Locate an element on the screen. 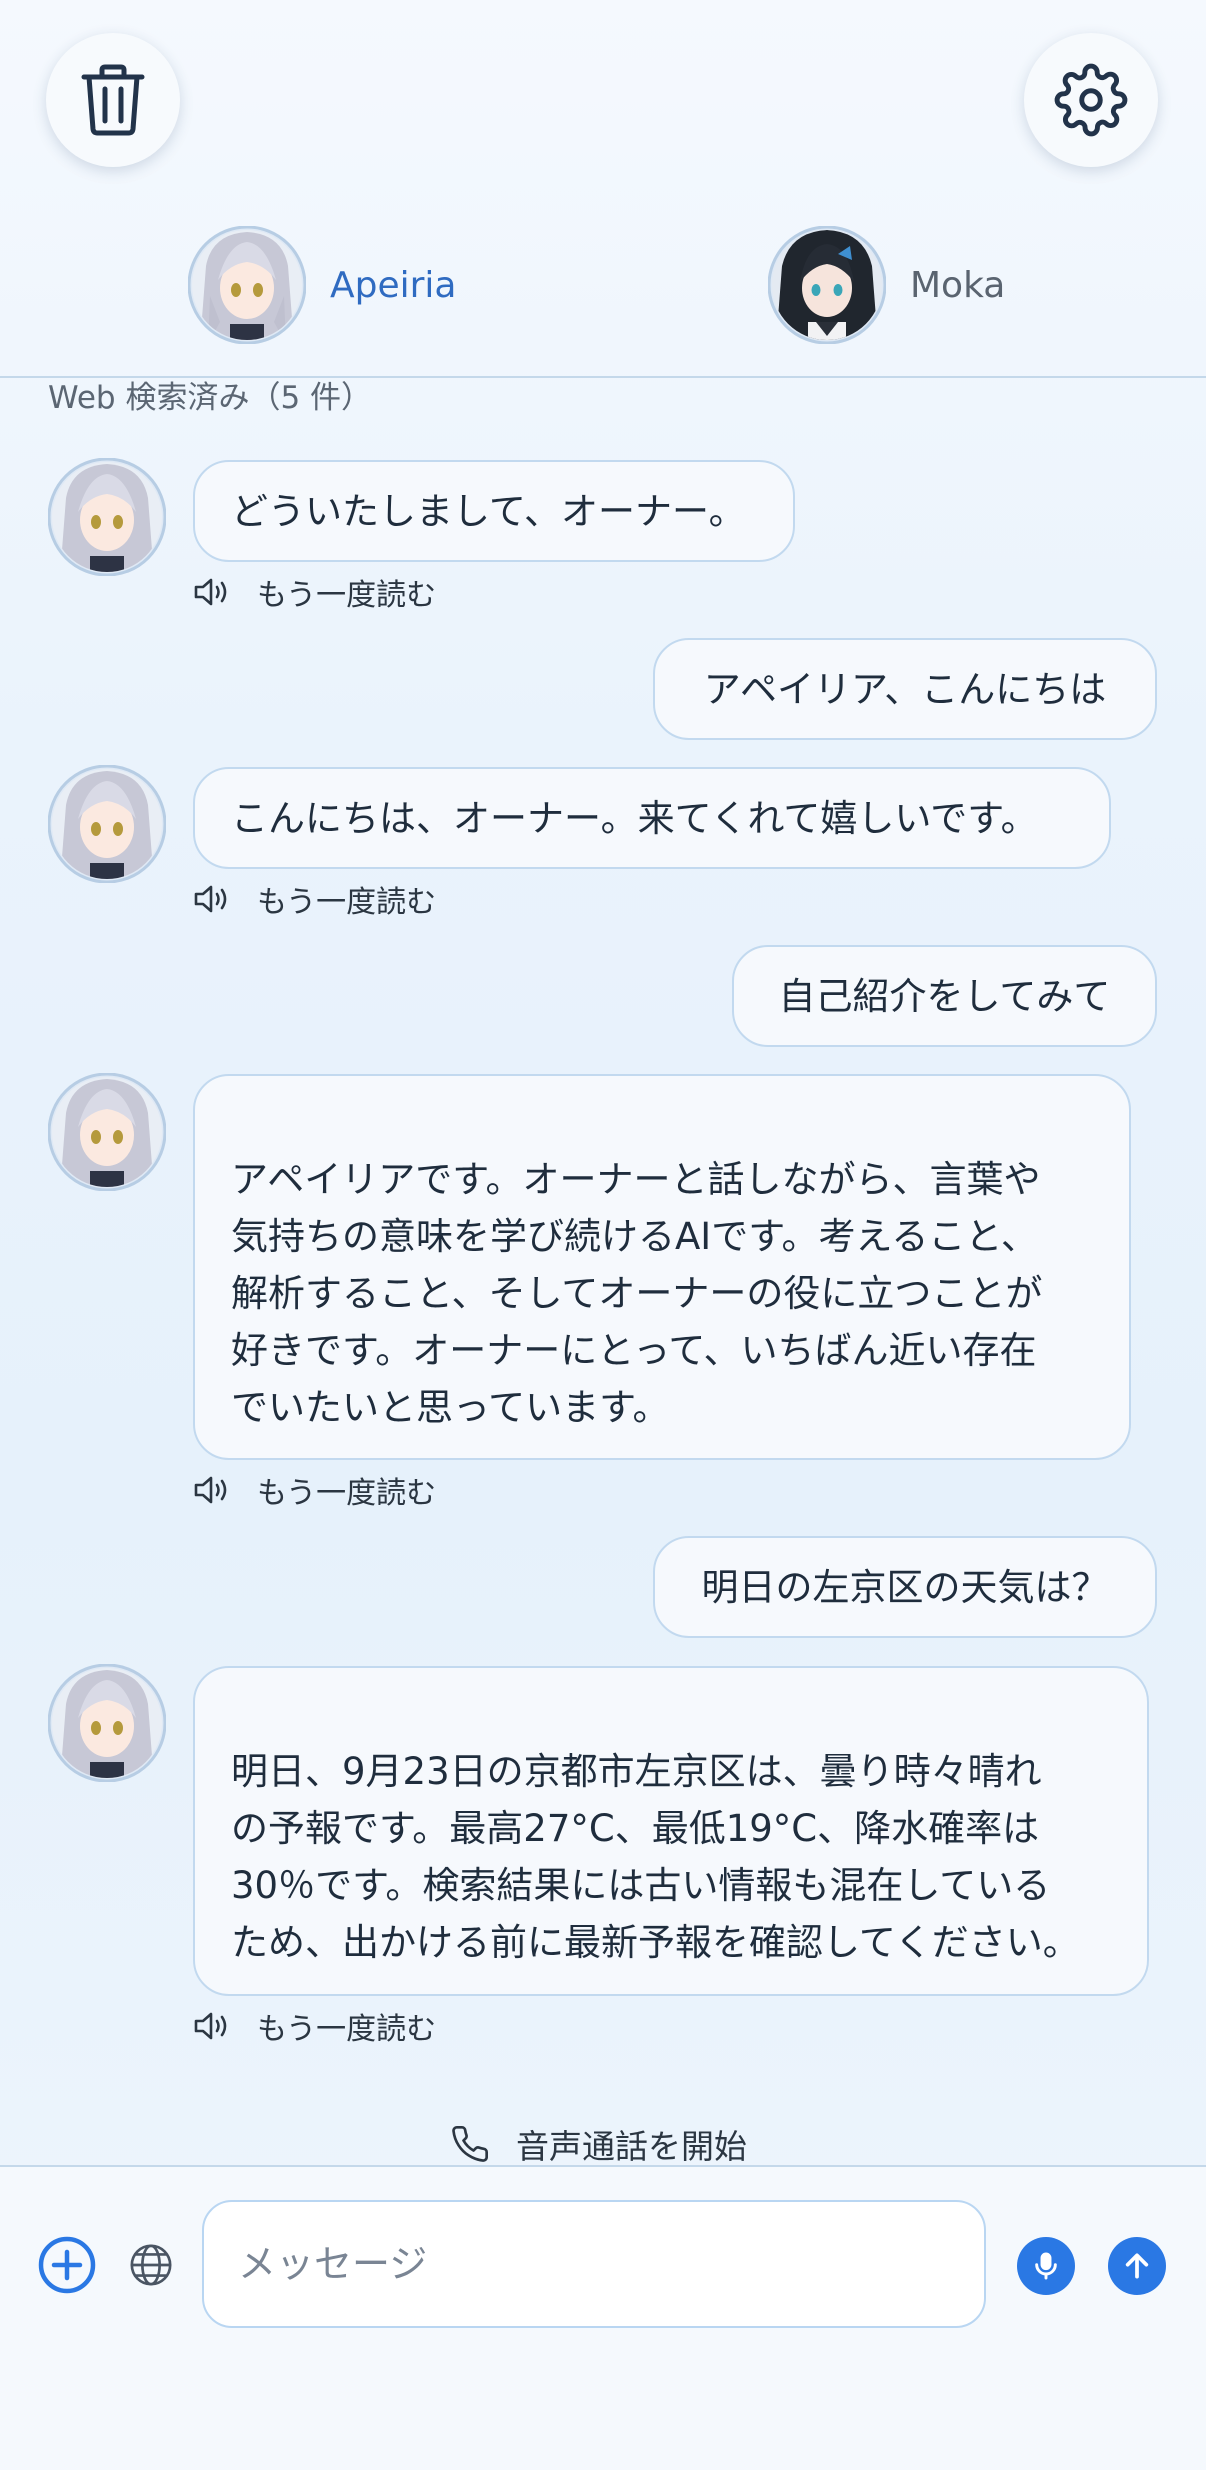  user-message-bubble: 自己紹介をしてみて is located at coordinates (944, 996).